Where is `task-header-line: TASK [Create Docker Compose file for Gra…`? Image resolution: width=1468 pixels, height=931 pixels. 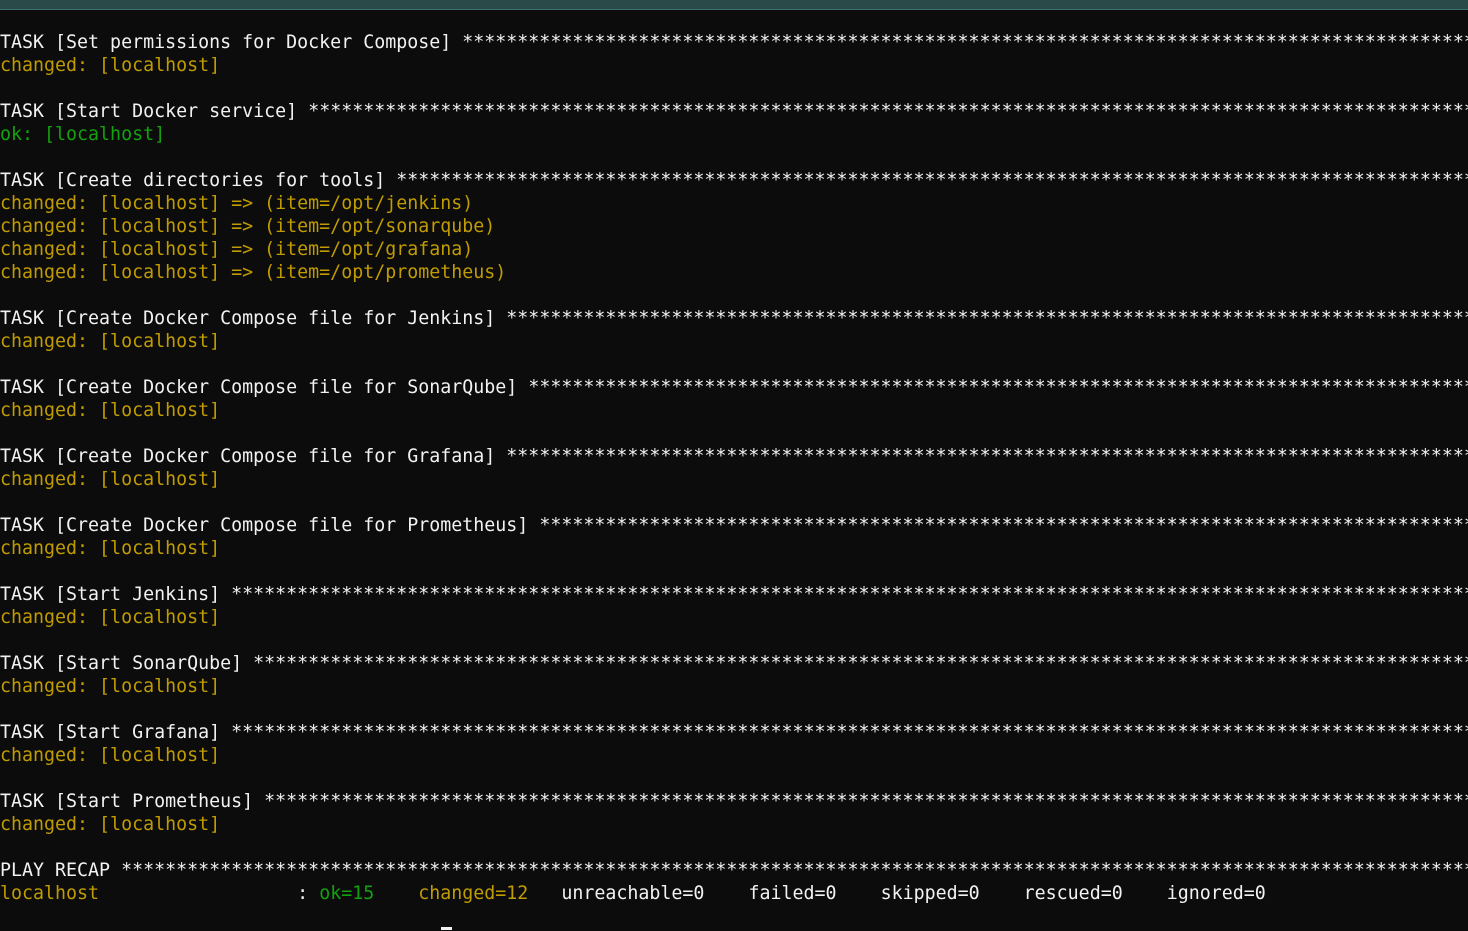
task-header-line: TASK [Create Docker Compose file for Gra… is located at coordinates (734, 456).